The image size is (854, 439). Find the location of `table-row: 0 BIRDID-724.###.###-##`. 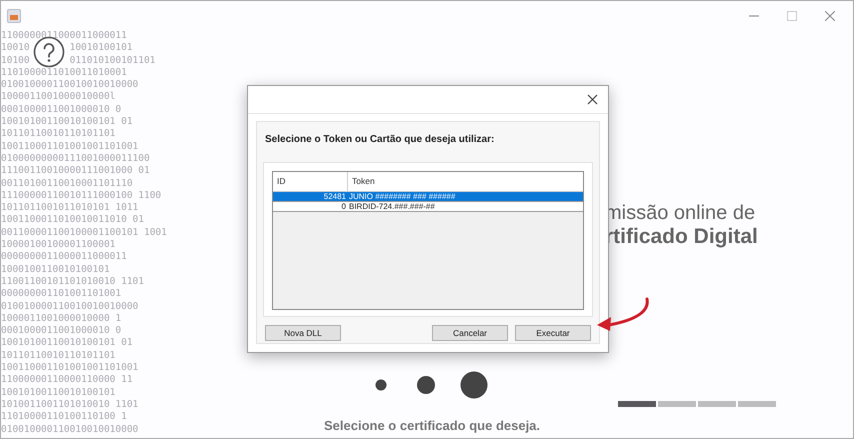

table-row: 0 BIRDID-724.###.###-## is located at coordinates (428, 207).